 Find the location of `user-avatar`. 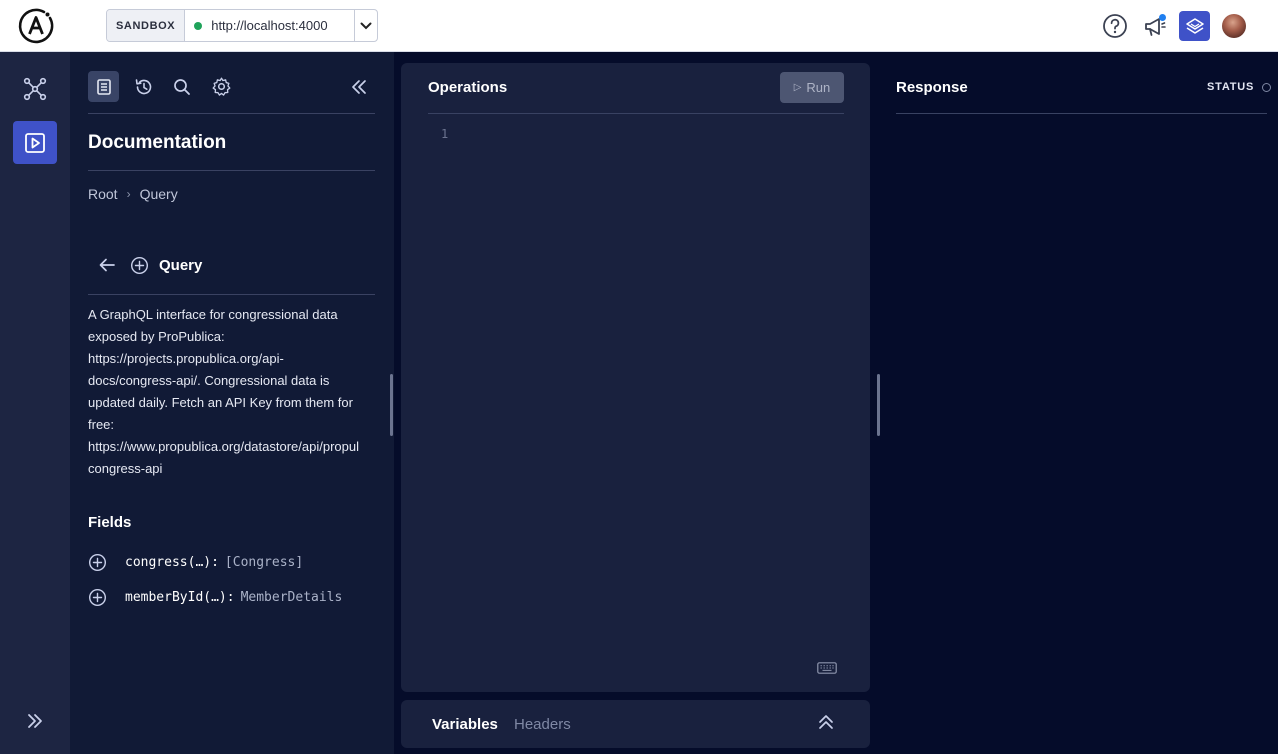

user-avatar is located at coordinates (1234, 26).